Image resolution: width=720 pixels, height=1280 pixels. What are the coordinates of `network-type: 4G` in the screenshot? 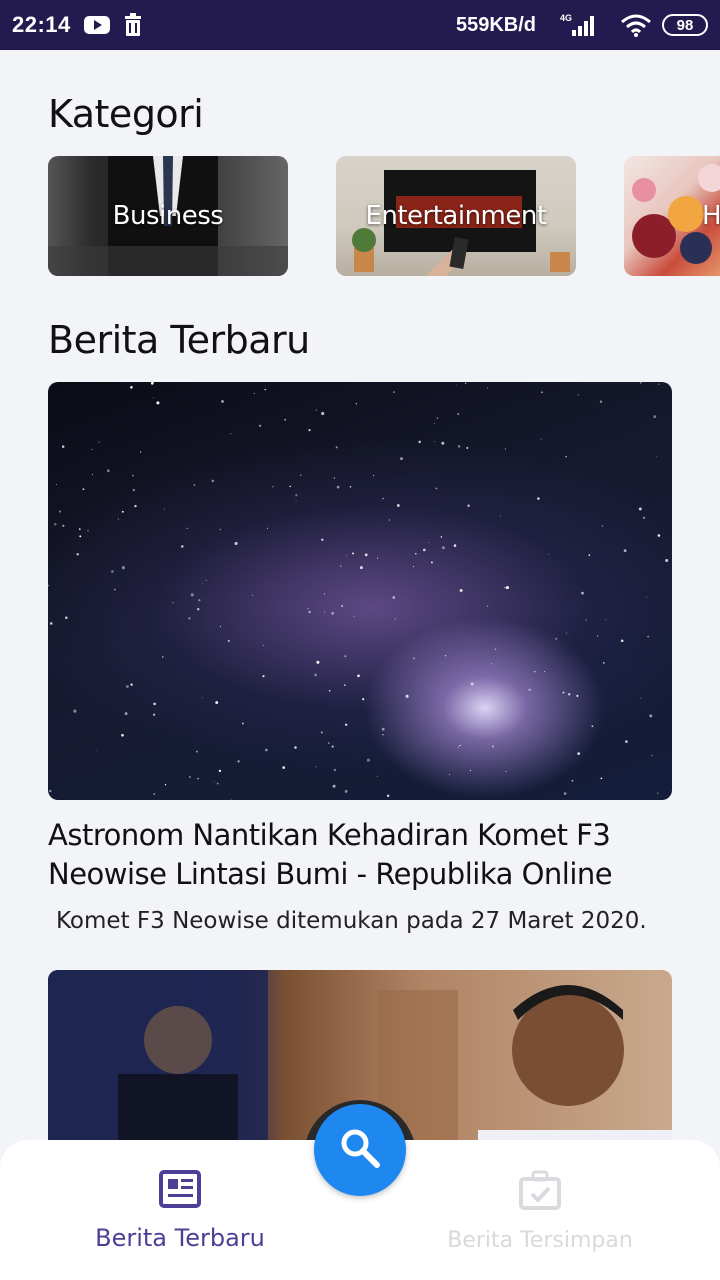 It's located at (566, 18).